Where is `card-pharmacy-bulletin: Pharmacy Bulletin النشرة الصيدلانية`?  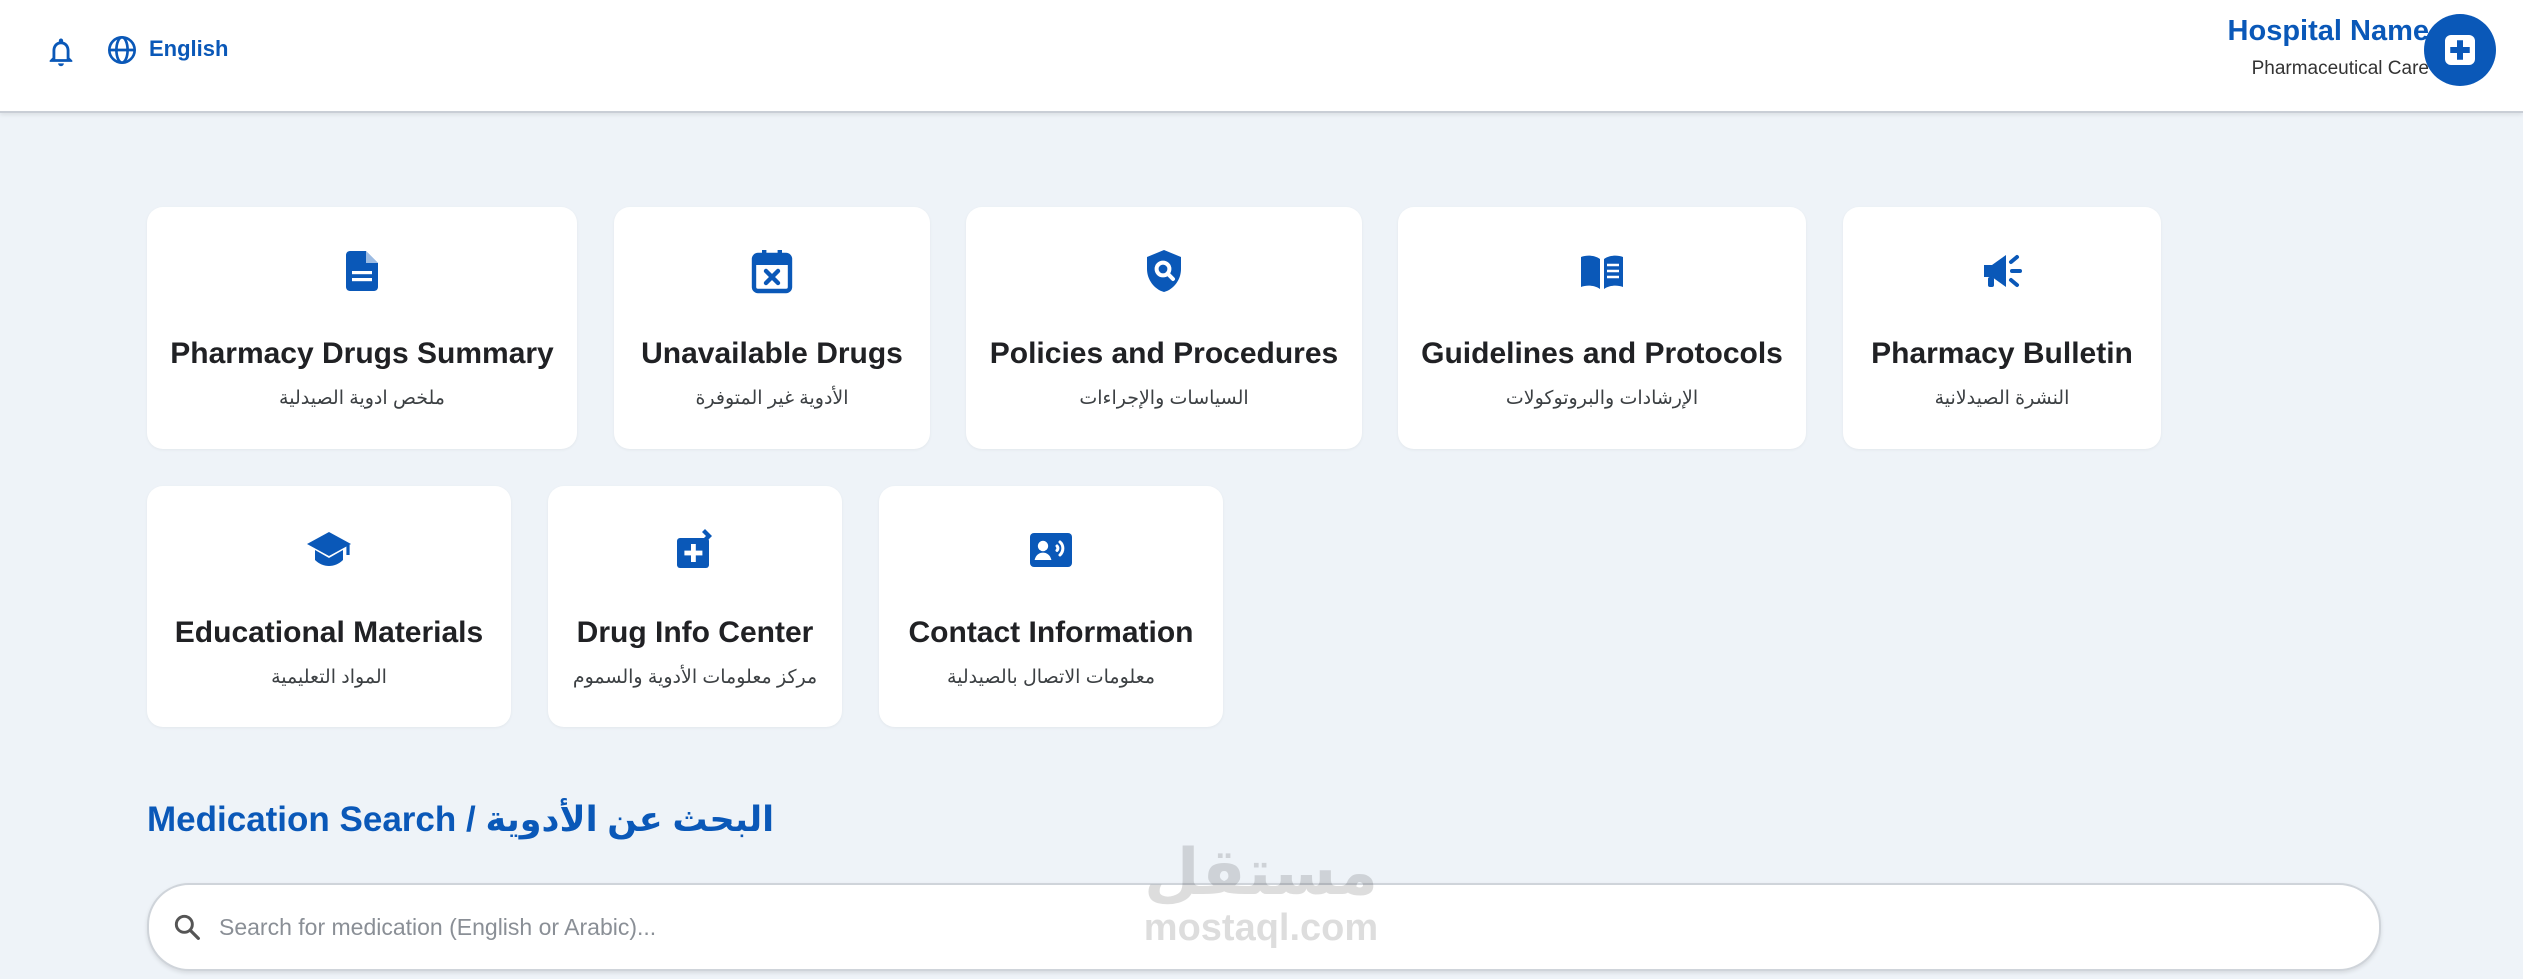
card-pharmacy-bulletin: Pharmacy Bulletin النشرة الصيدلانية is located at coordinates (2002, 328).